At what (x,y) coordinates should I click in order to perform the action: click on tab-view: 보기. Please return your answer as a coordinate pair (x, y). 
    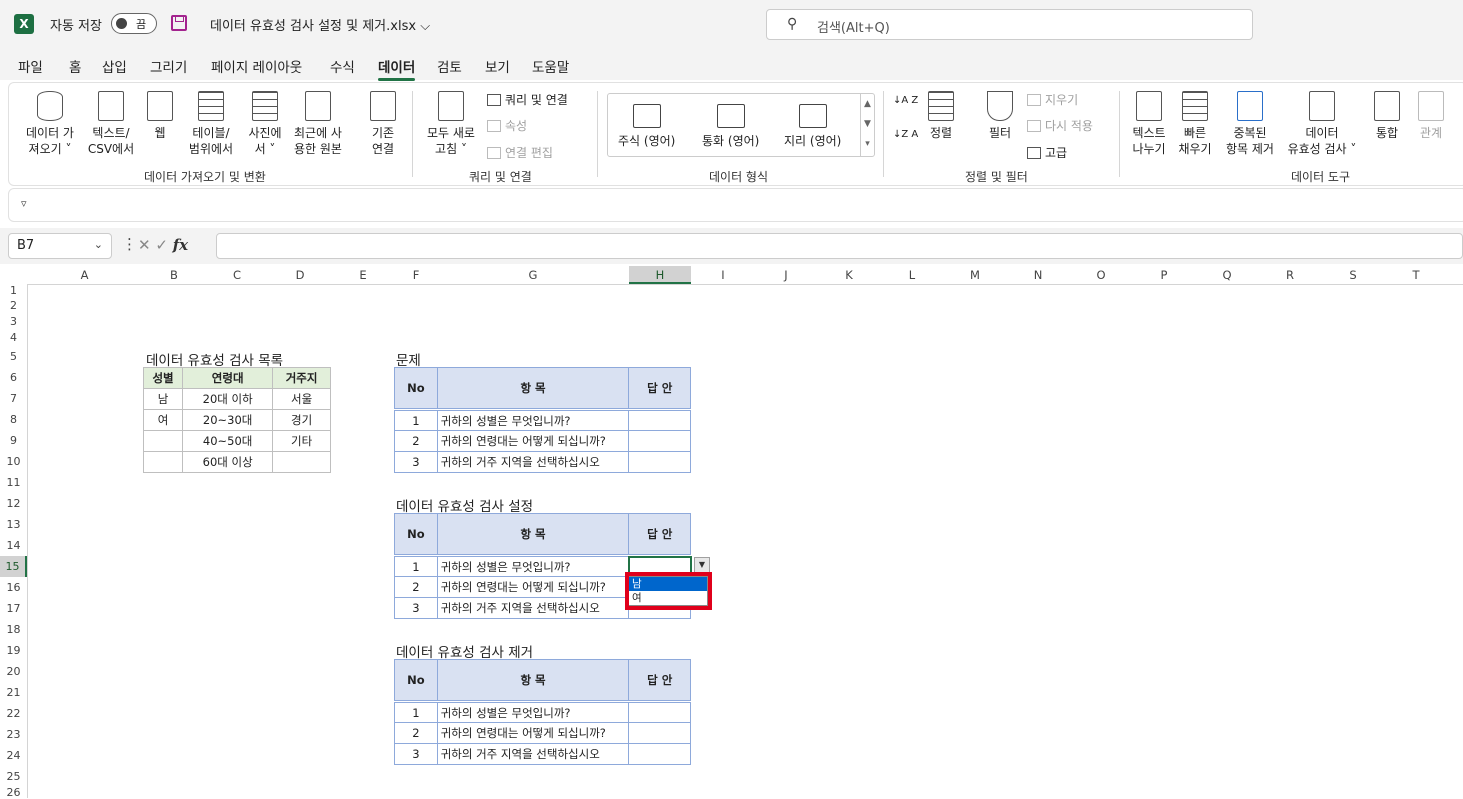
    Looking at the image, I should click on (497, 66).